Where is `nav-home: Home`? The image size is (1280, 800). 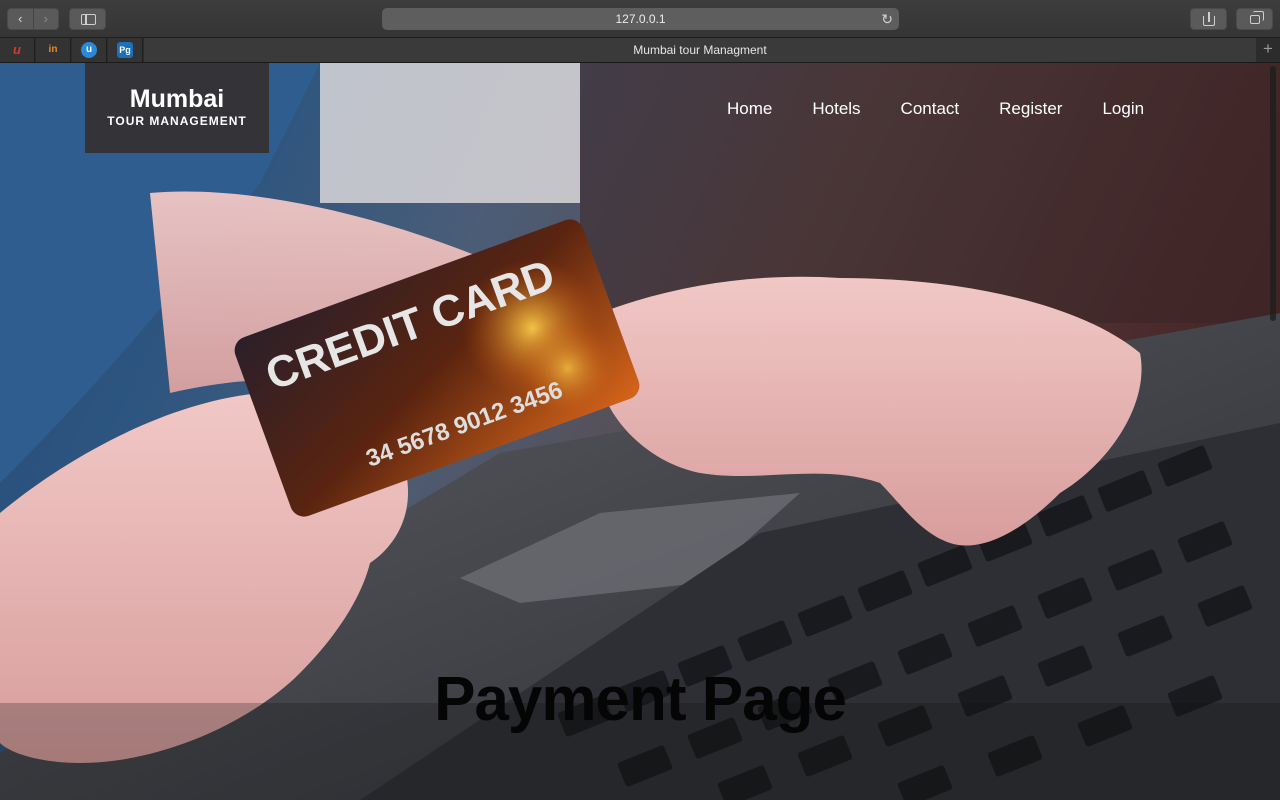
nav-home: Home is located at coordinates (749, 109).